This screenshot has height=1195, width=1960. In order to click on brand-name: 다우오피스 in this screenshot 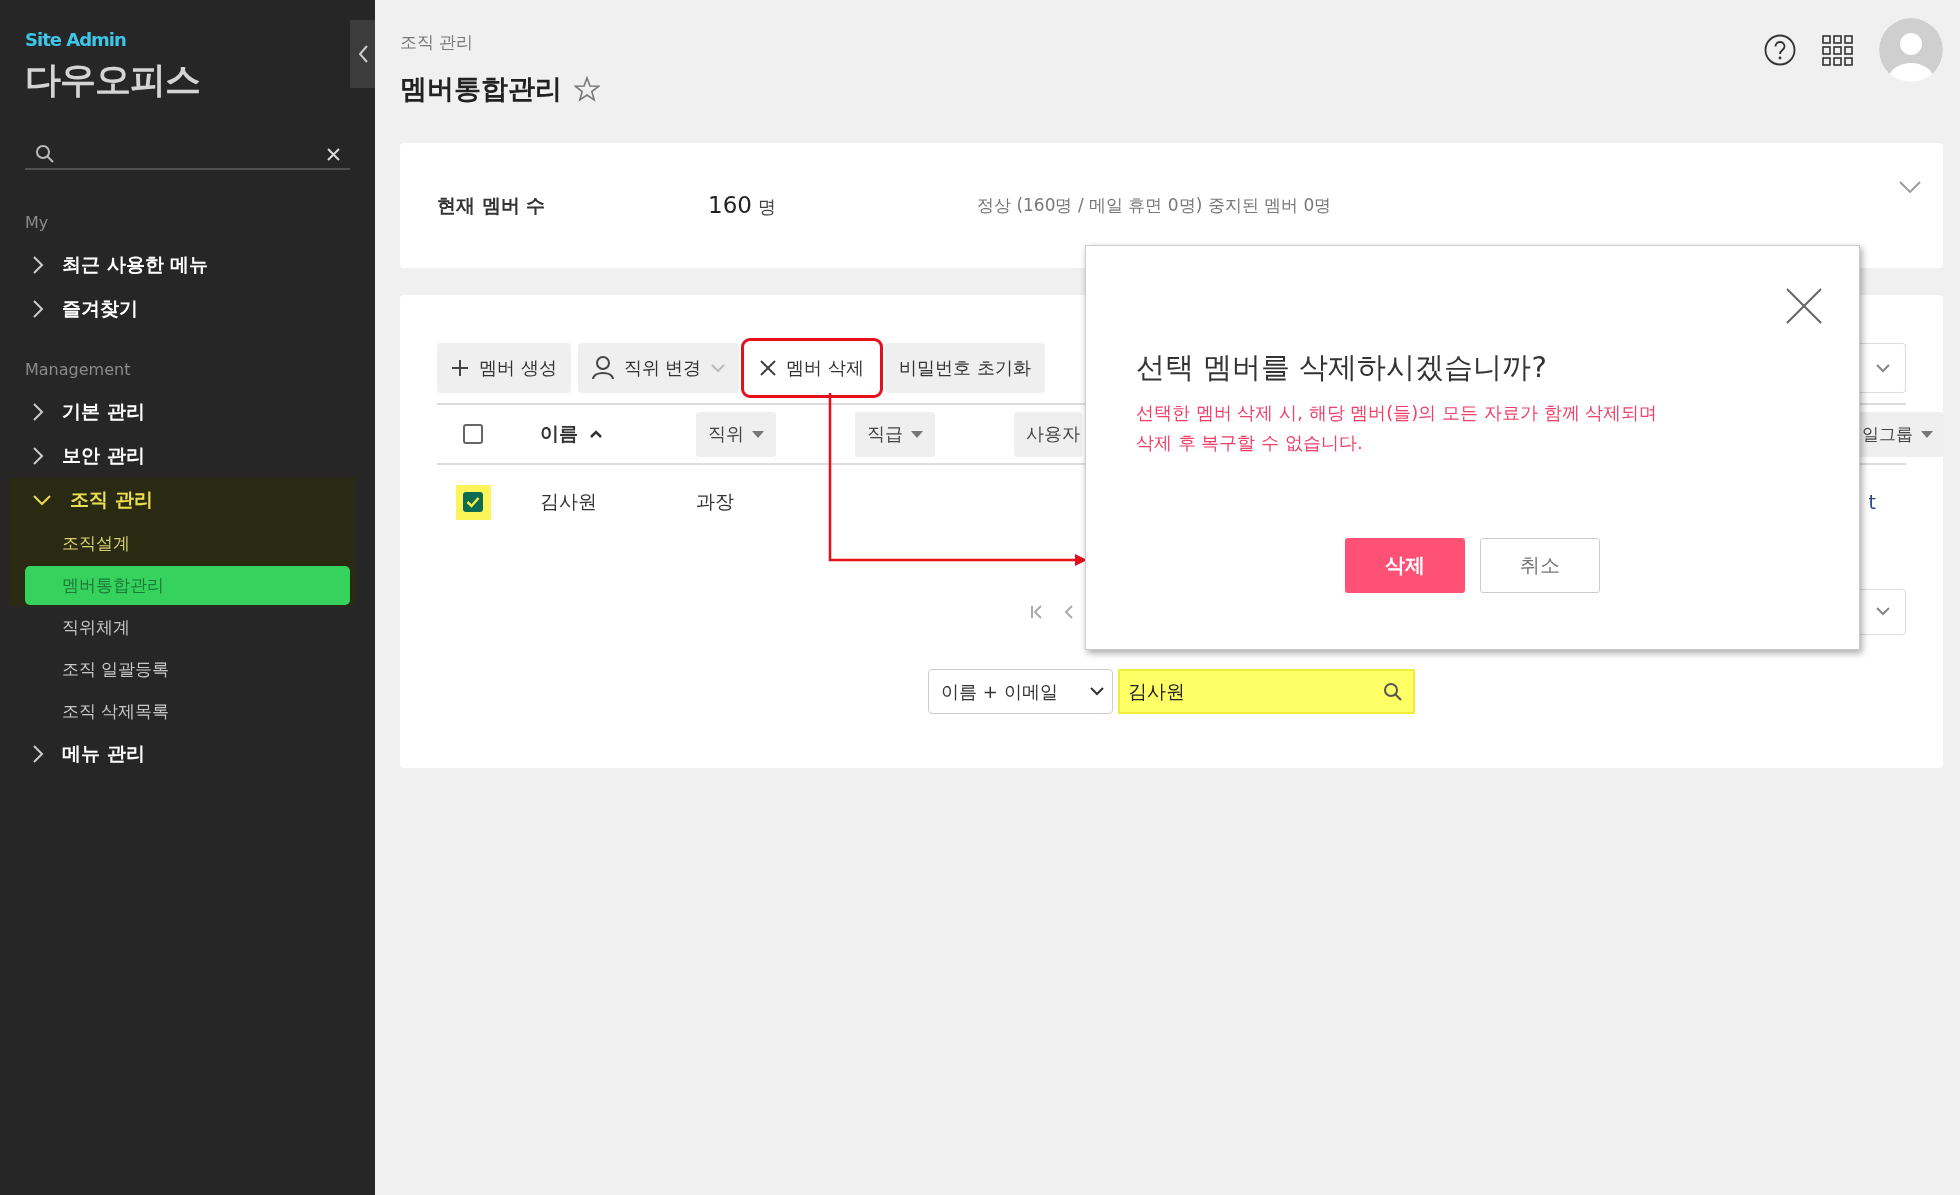, I will do `click(112, 80)`.